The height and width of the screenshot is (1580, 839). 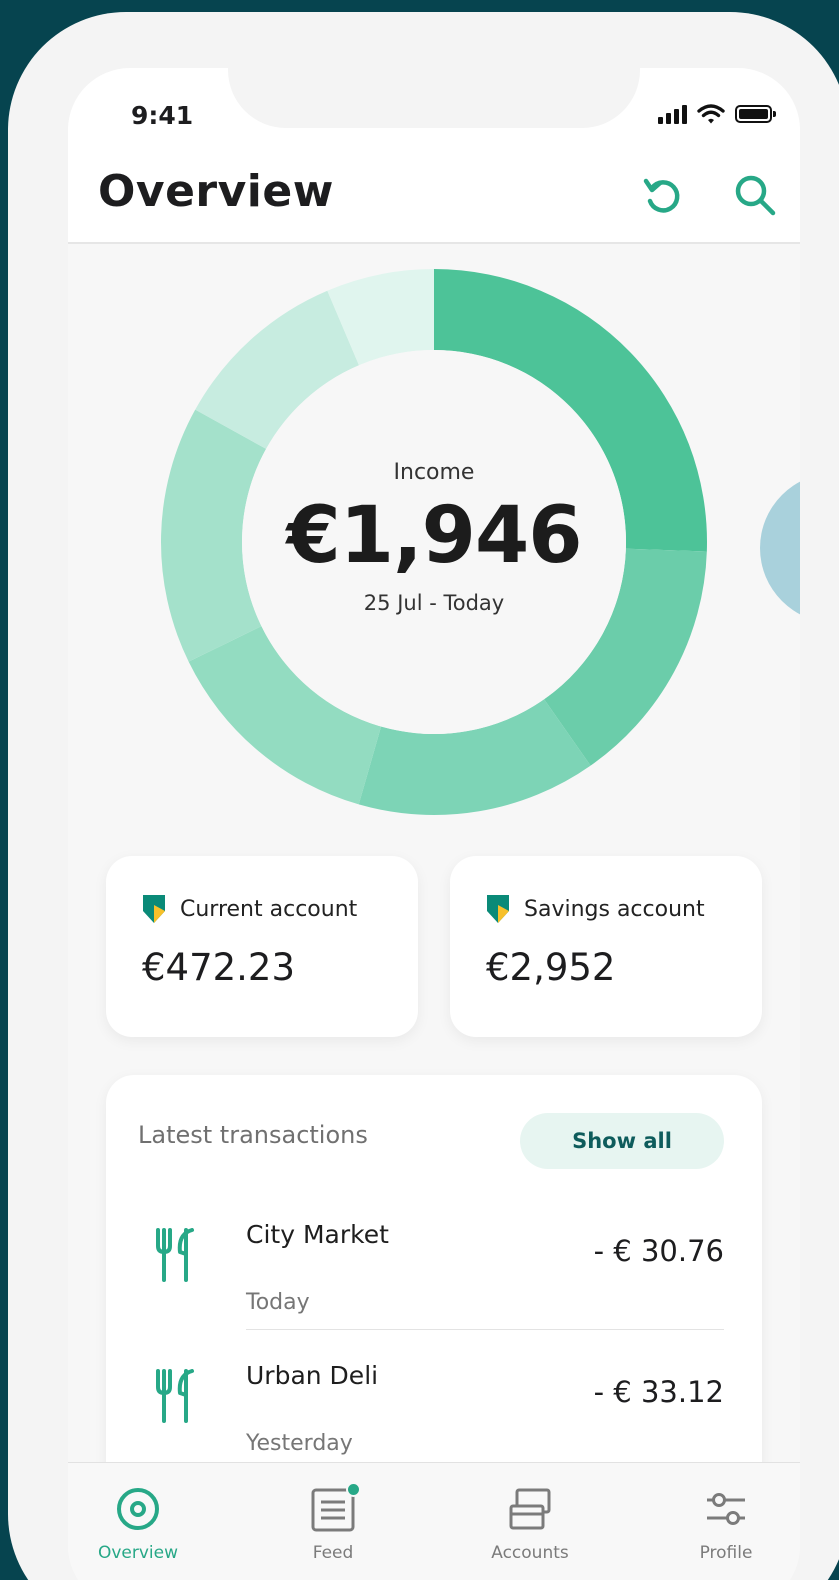 What do you see at coordinates (299, 1443) in the screenshot?
I see `transaction-date: Yesterday` at bounding box center [299, 1443].